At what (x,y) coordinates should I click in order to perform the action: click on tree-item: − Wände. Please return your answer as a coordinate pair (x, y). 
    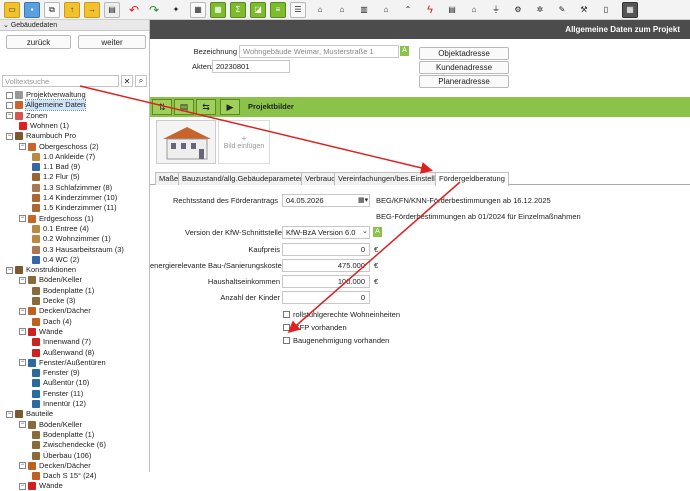
    Looking at the image, I should click on (41, 486).